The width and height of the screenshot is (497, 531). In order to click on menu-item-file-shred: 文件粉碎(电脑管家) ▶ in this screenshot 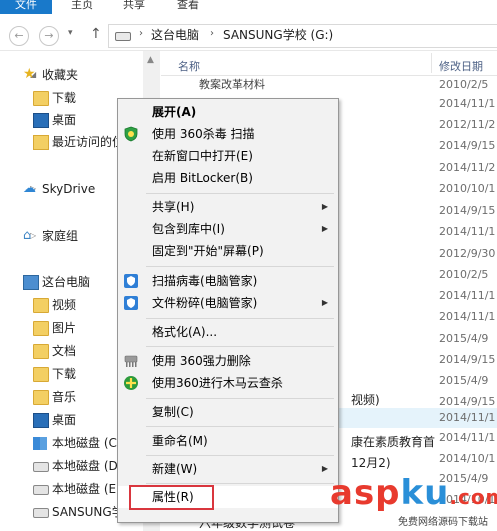, I will do `click(228, 303)`.